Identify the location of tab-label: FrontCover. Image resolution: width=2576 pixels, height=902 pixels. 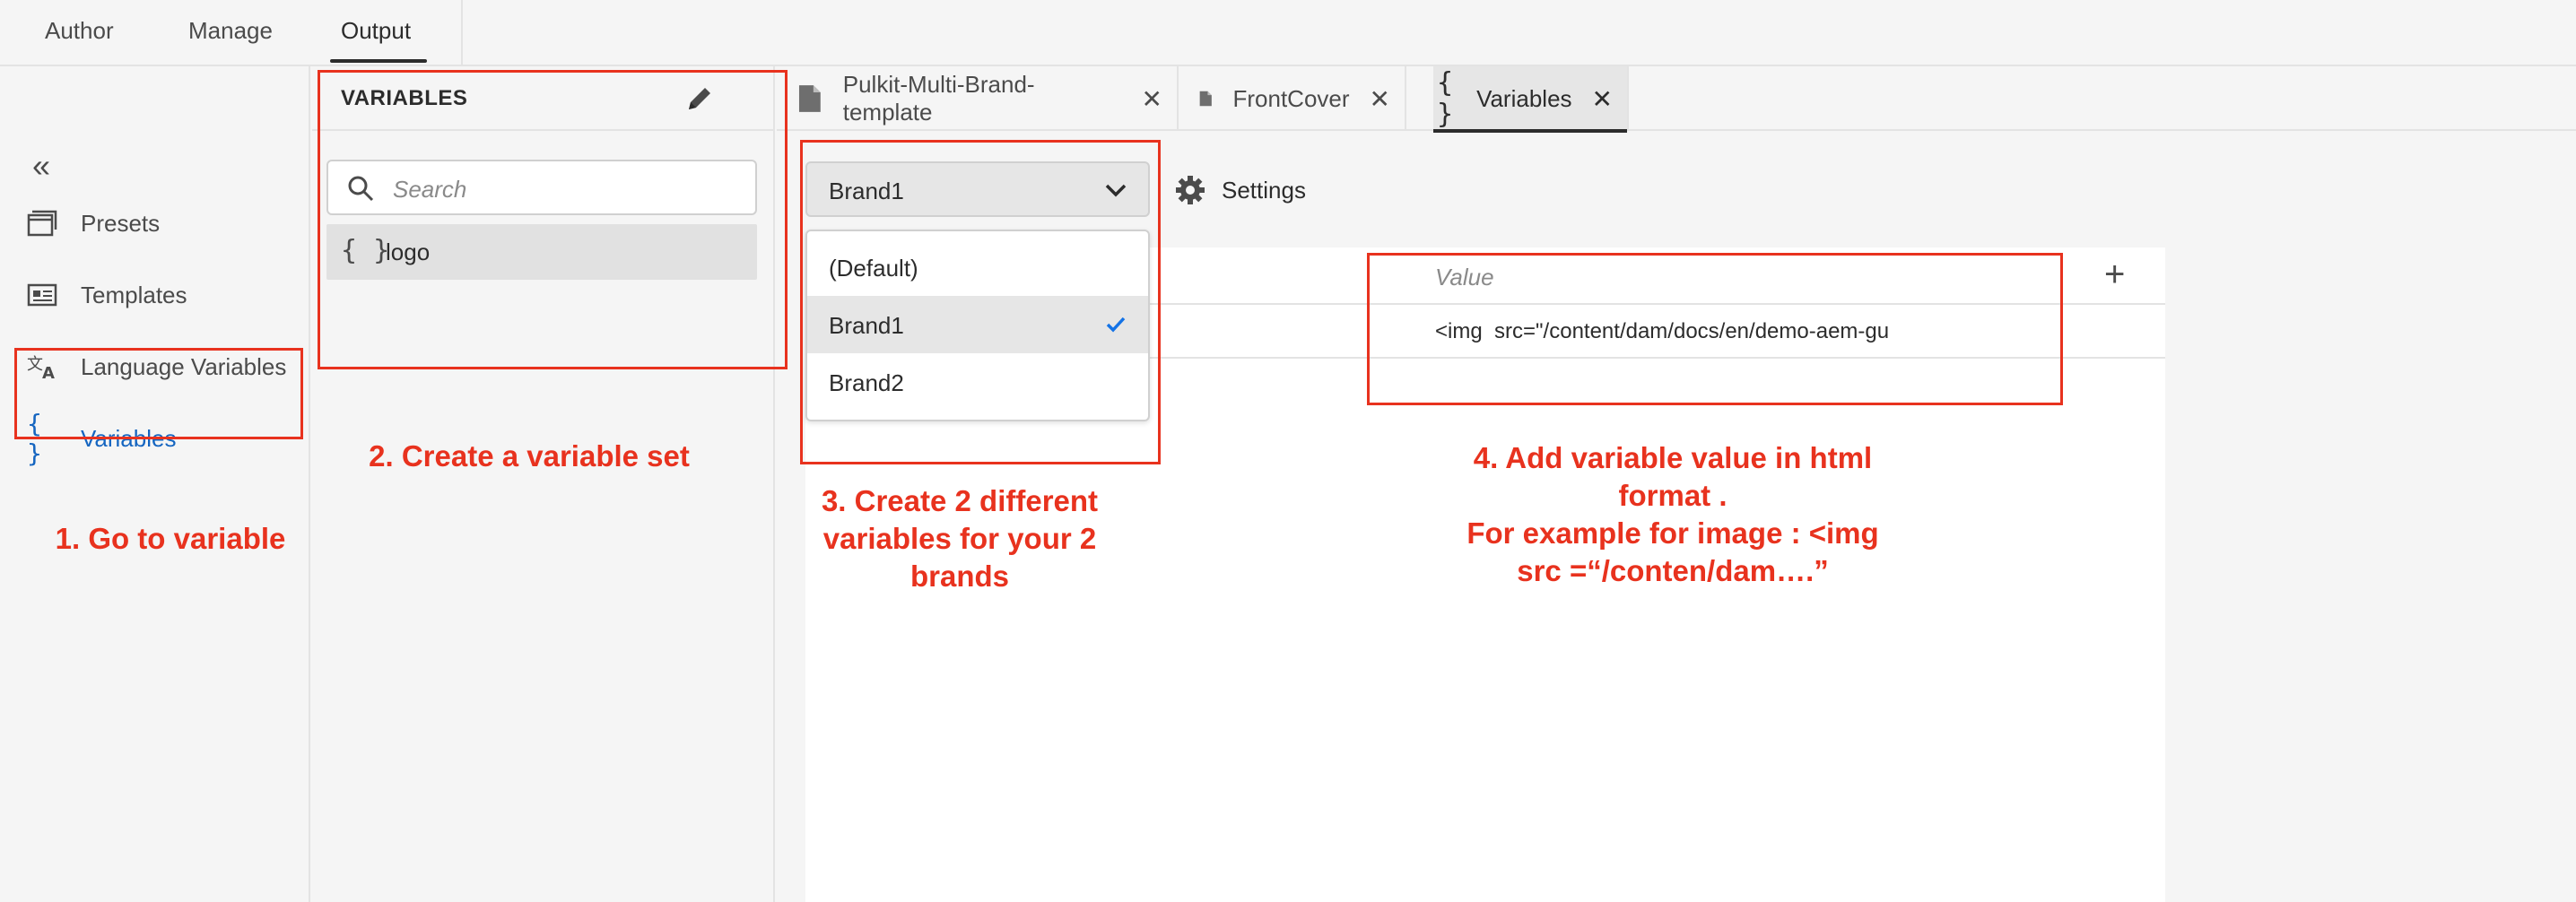
(1291, 98).